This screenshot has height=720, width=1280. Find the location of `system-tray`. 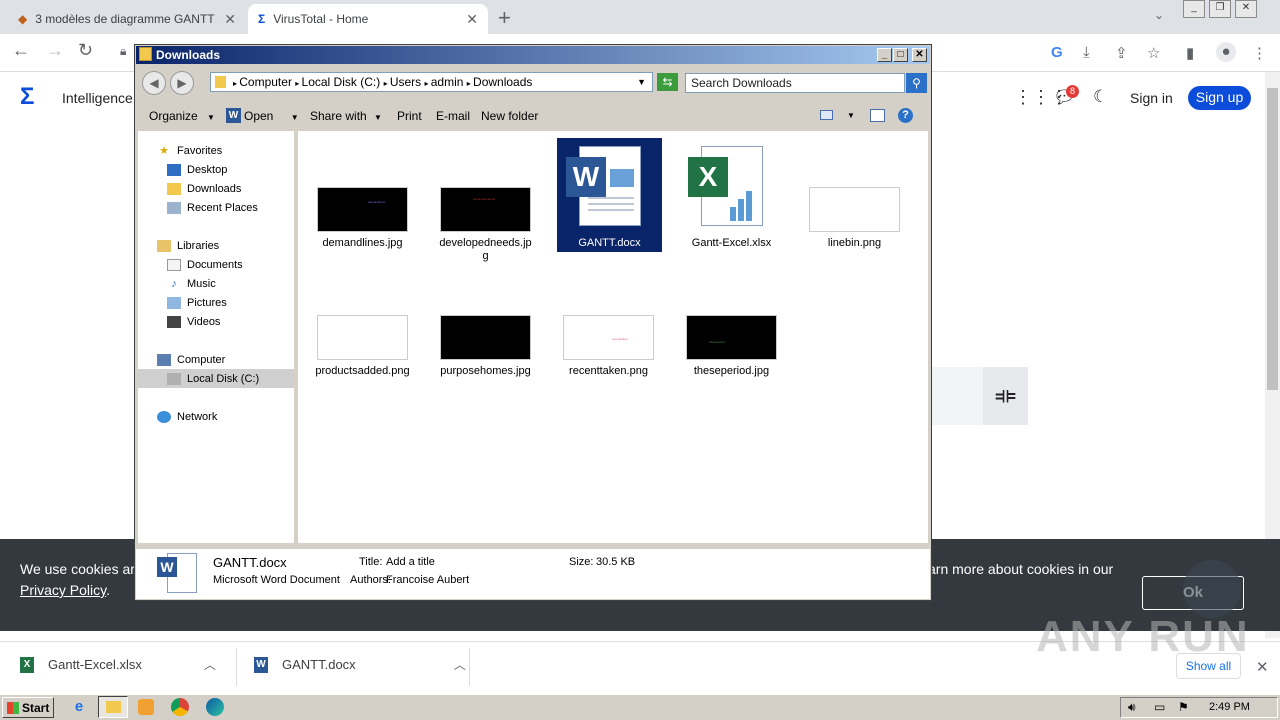

system-tray is located at coordinates (1199, 707).